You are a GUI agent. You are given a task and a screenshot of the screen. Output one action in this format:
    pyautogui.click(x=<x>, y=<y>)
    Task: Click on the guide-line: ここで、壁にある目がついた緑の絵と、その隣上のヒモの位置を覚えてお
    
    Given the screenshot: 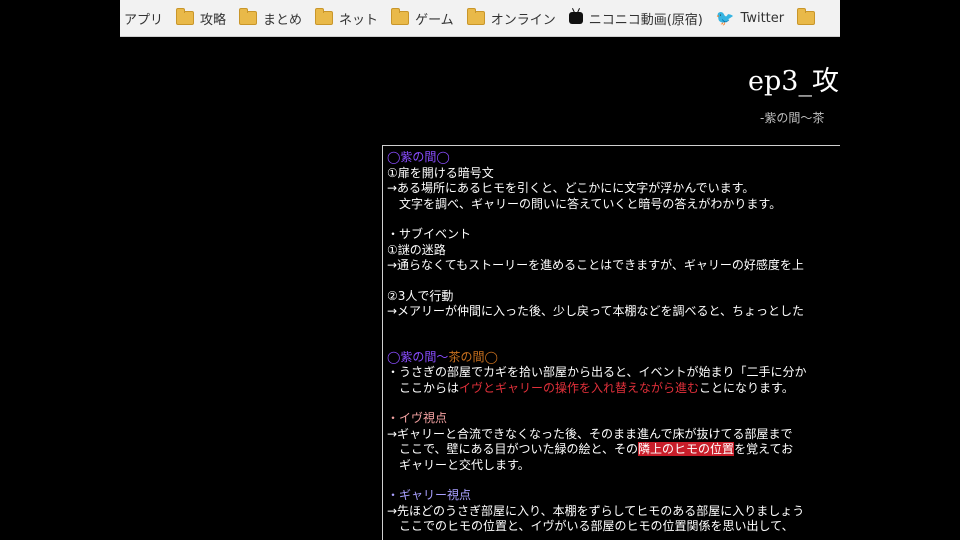 What is the action you would take?
    pyautogui.click(x=613, y=450)
    